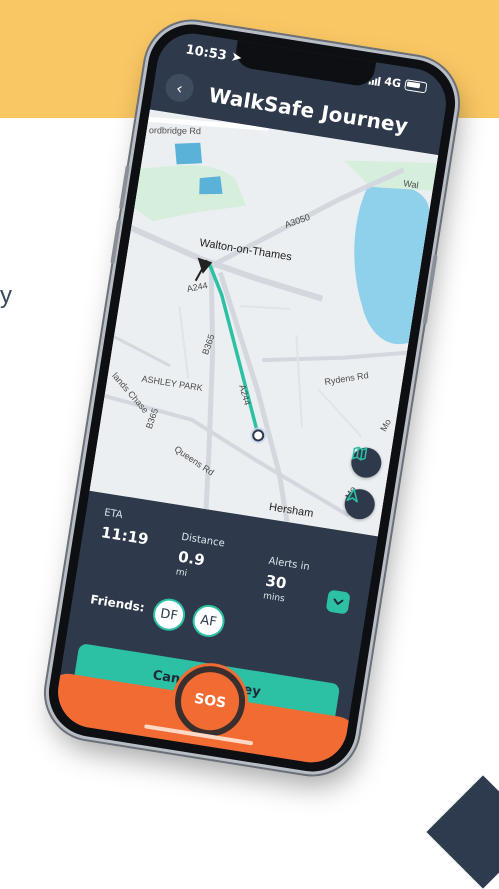 The image size is (499, 889). Describe the element at coordinates (124, 187) in the screenshot. I see `volume-up-button` at that location.